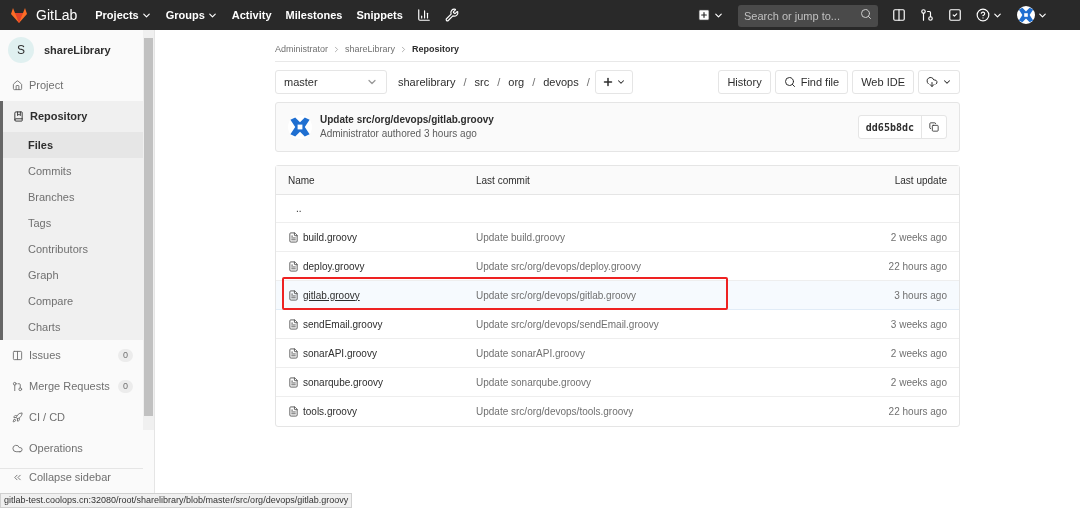  Describe the element at coordinates (1026, 15) in the screenshot. I see `avatar-icon` at that location.